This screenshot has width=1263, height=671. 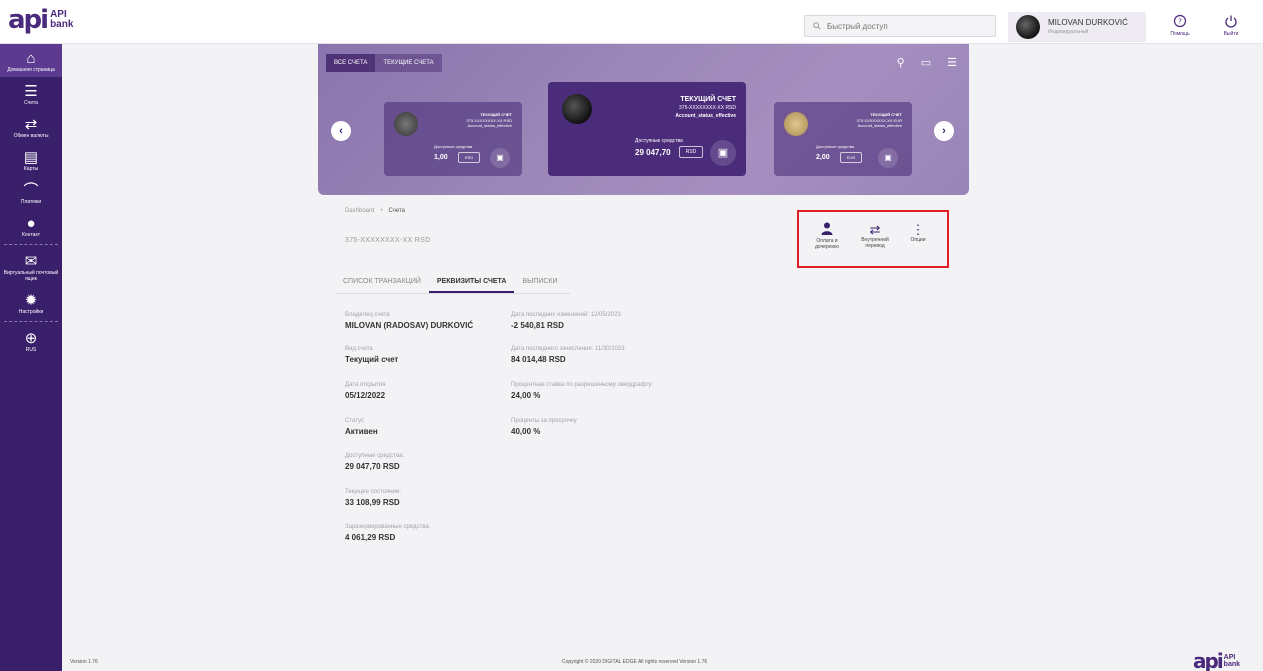 I want to click on carousel-prev-button: ‹, so click(x=341, y=131).